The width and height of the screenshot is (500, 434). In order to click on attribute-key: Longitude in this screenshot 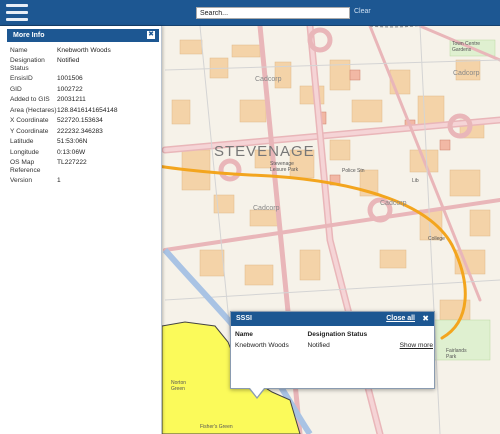, I will do `click(24, 152)`.